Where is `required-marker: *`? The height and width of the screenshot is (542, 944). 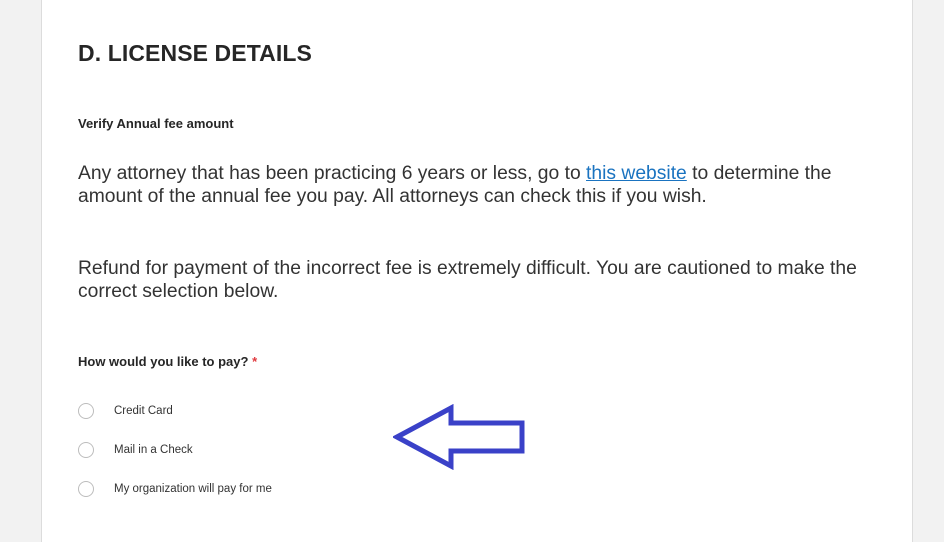 required-marker: * is located at coordinates (255, 361).